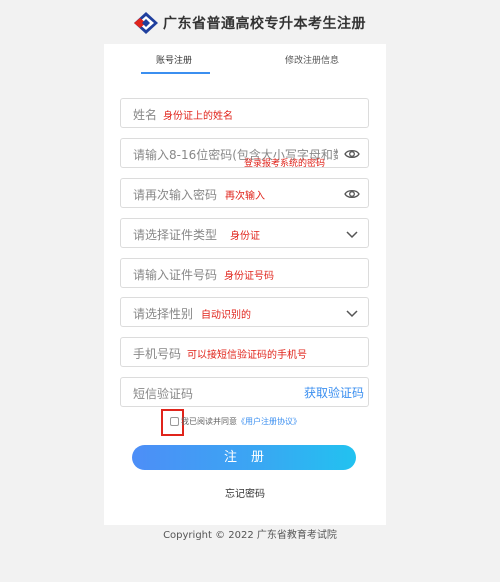 The width and height of the screenshot is (500, 582). Describe the element at coordinates (312, 59) in the screenshot. I see `tab-modify-info: 修改注册信息` at that location.